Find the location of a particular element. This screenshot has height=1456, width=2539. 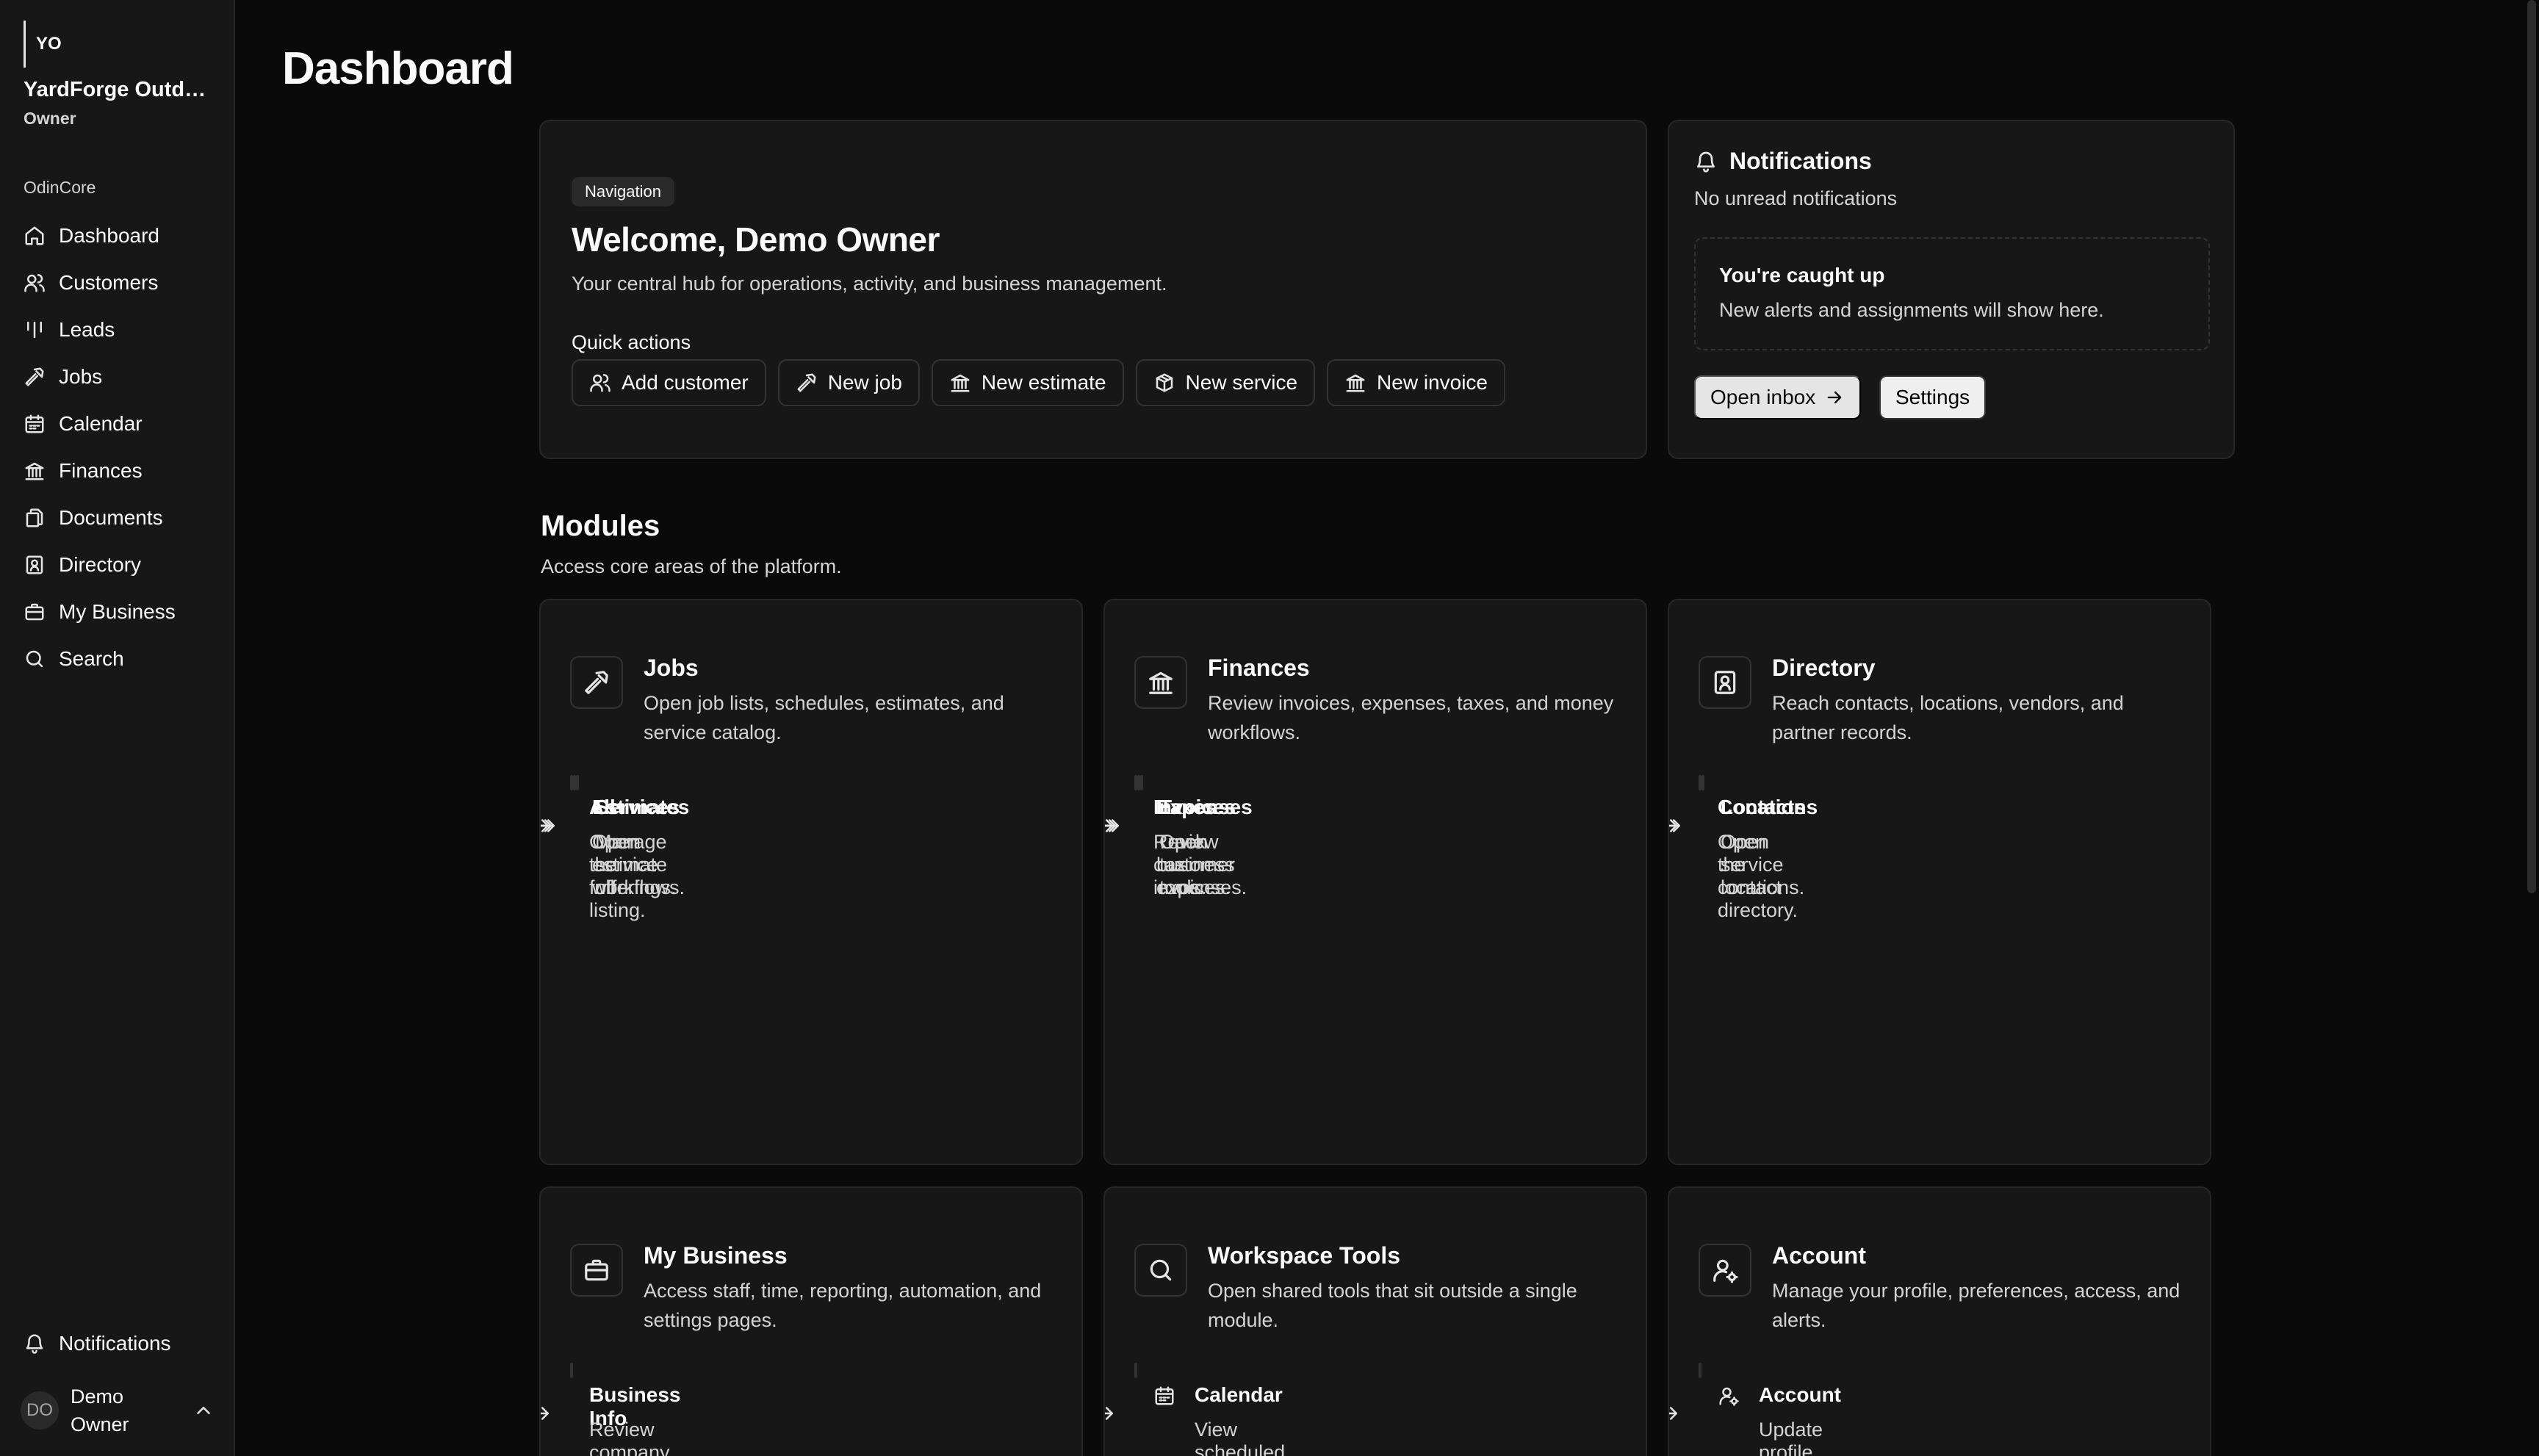

sidebar-item-finances: Finances is located at coordinates (117, 470).